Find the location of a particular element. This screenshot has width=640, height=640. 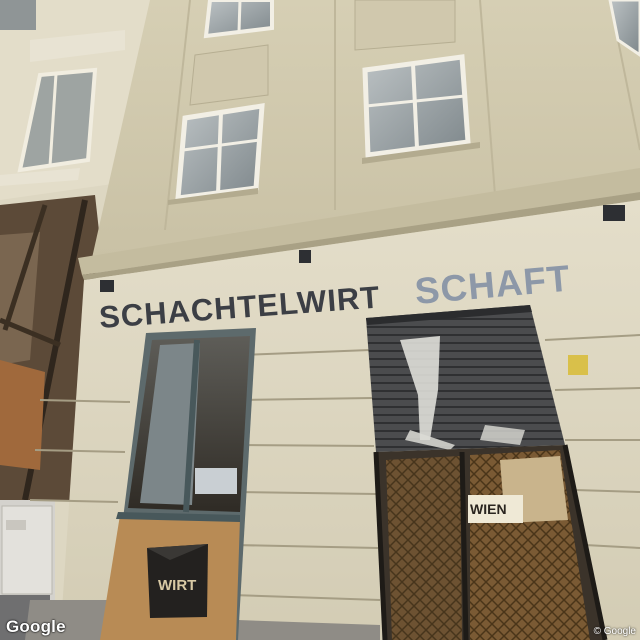

google-logo: Google is located at coordinates (36, 626).